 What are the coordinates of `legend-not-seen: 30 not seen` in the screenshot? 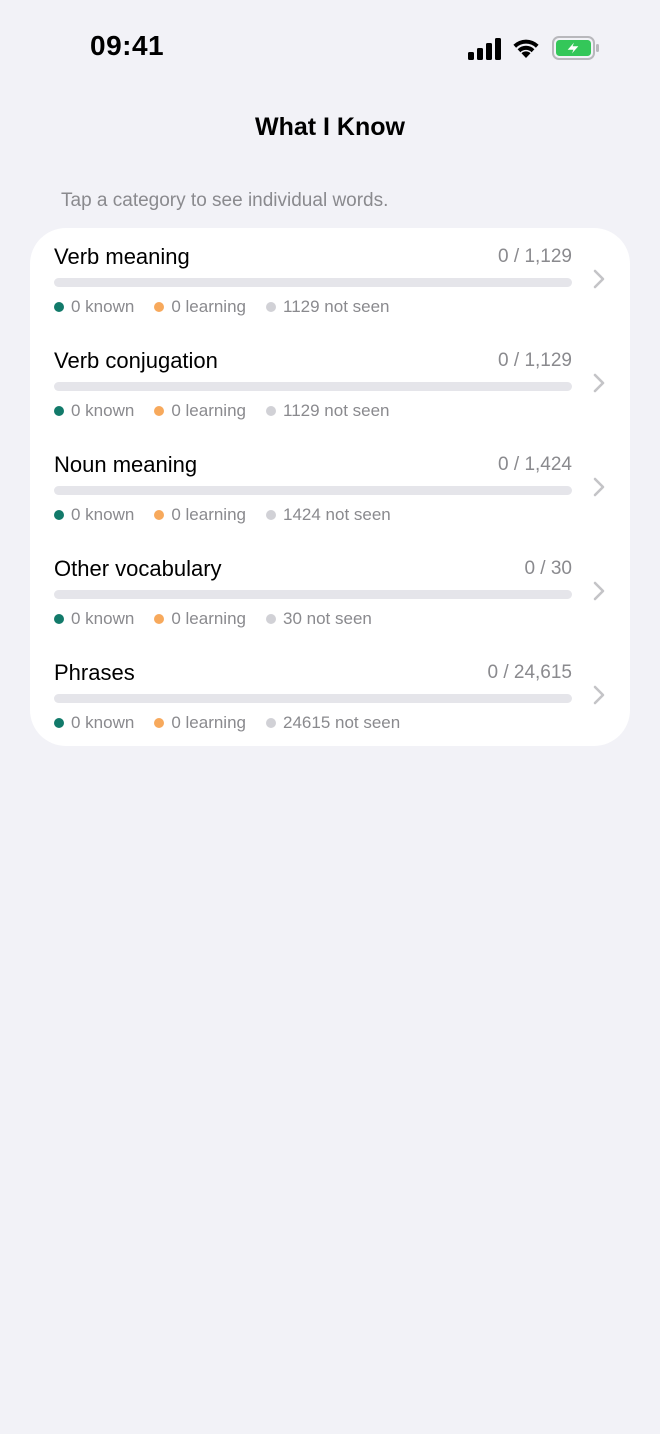 It's located at (319, 619).